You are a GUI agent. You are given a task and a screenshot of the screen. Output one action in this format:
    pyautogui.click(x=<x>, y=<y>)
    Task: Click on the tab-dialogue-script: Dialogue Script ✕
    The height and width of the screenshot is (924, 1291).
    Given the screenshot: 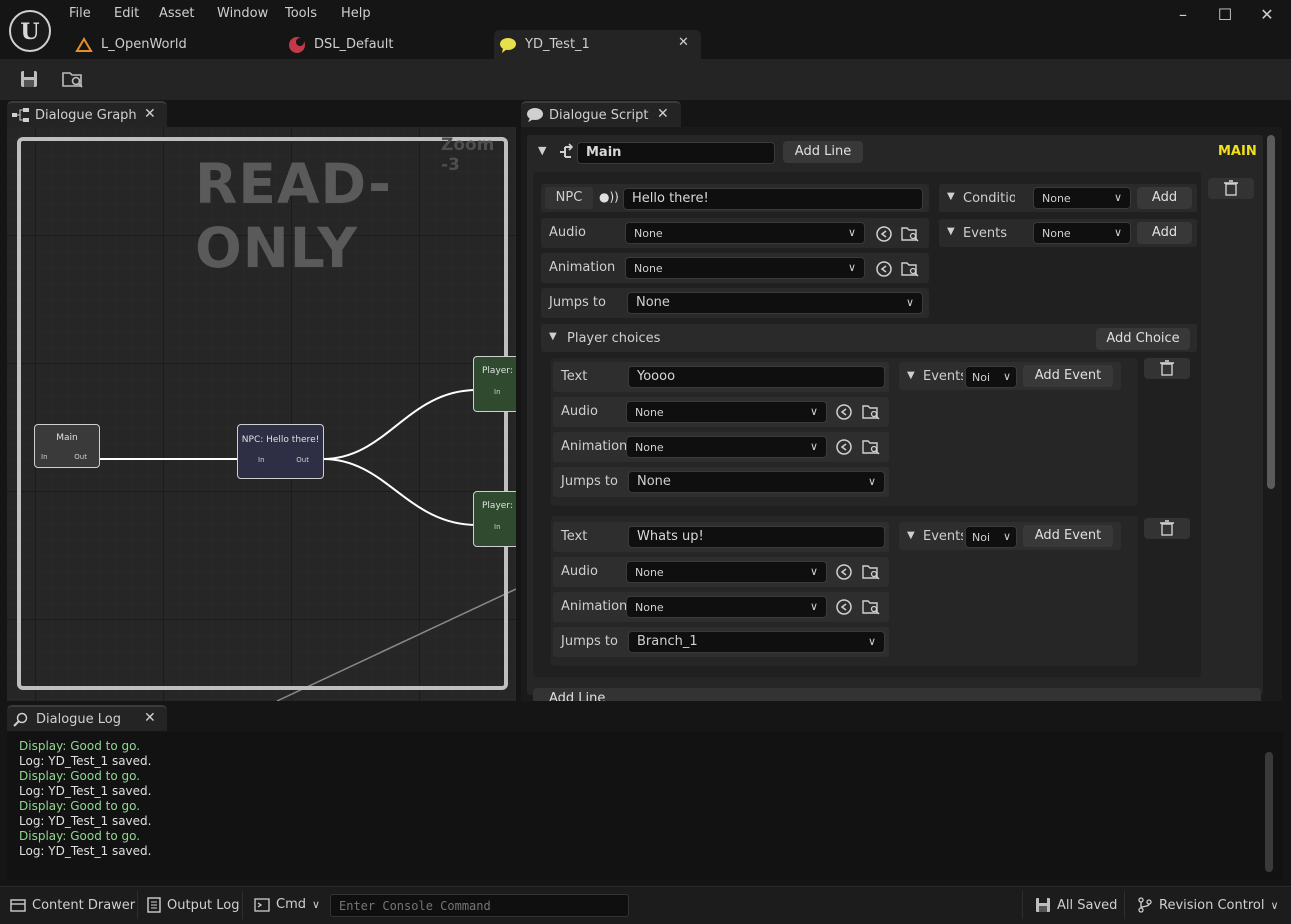 What is the action you would take?
    pyautogui.click(x=601, y=114)
    